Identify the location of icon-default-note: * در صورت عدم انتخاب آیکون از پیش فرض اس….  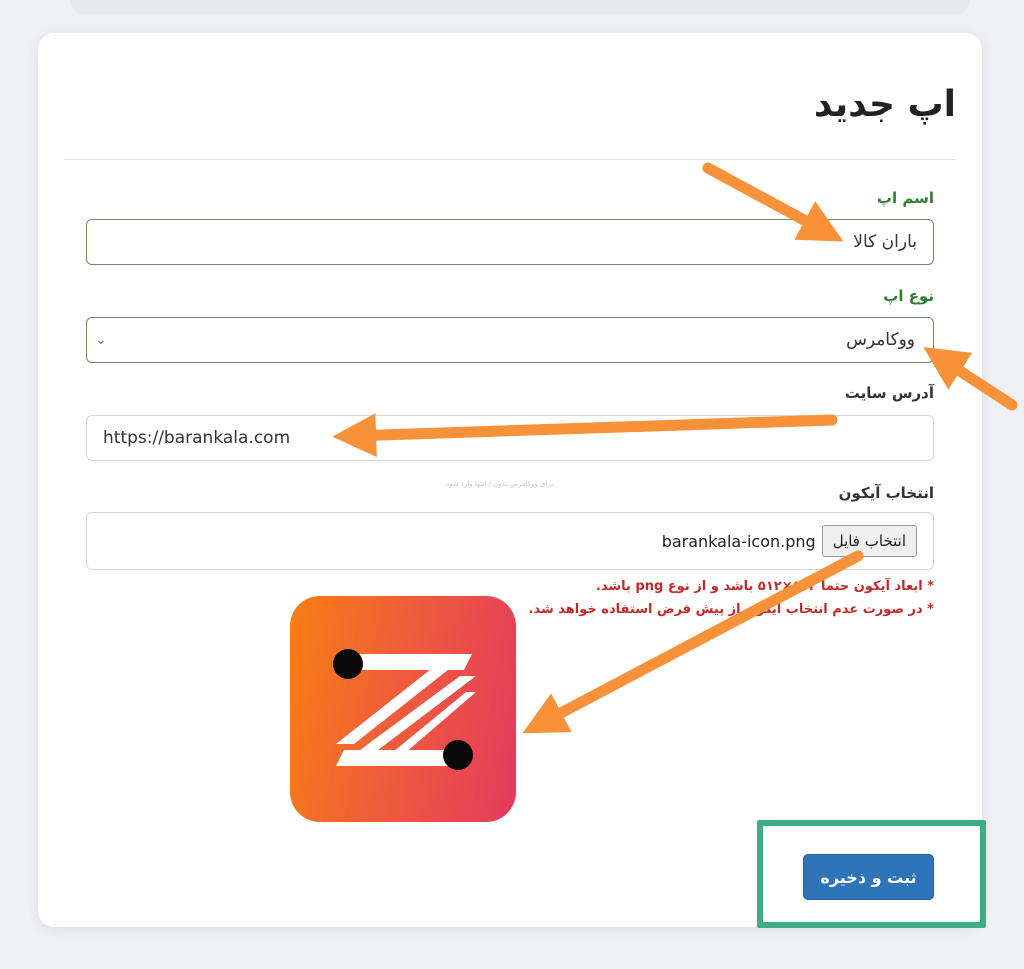
(731, 609).